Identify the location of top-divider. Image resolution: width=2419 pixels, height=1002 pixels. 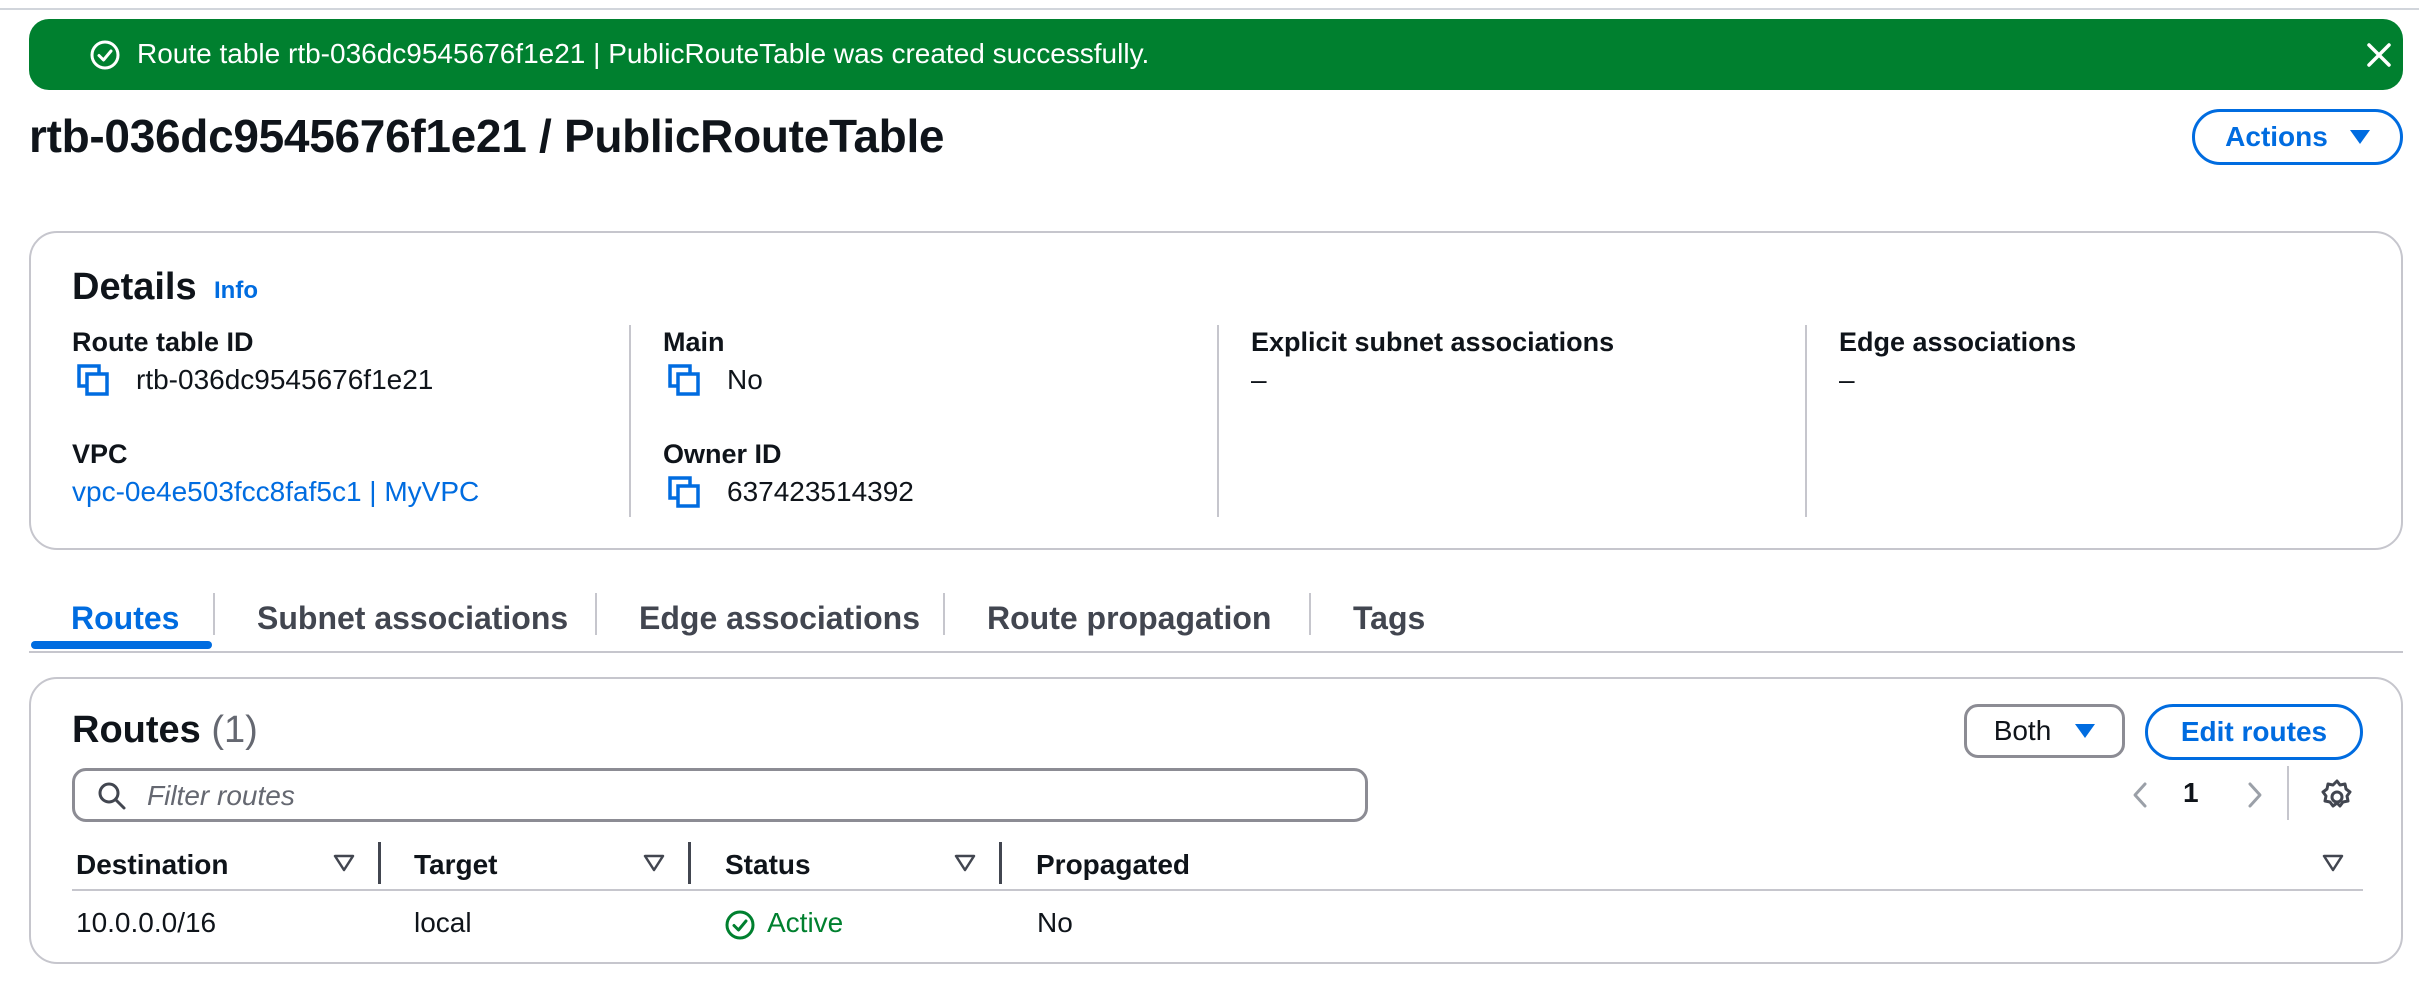
(1209, 9).